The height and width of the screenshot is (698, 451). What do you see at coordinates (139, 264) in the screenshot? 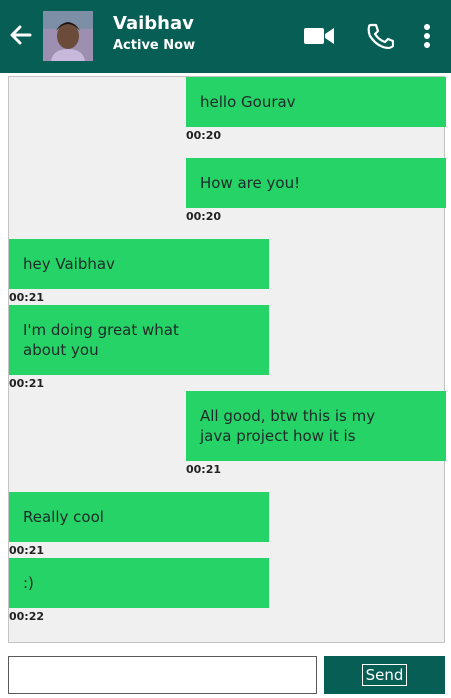
I see `message-bubble-incoming: hey Vaibhav` at bounding box center [139, 264].